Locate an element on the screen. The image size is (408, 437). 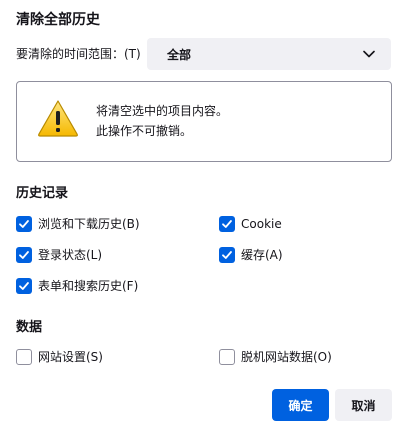
checkbox-label: 网站设置(S) is located at coordinates (70, 357).